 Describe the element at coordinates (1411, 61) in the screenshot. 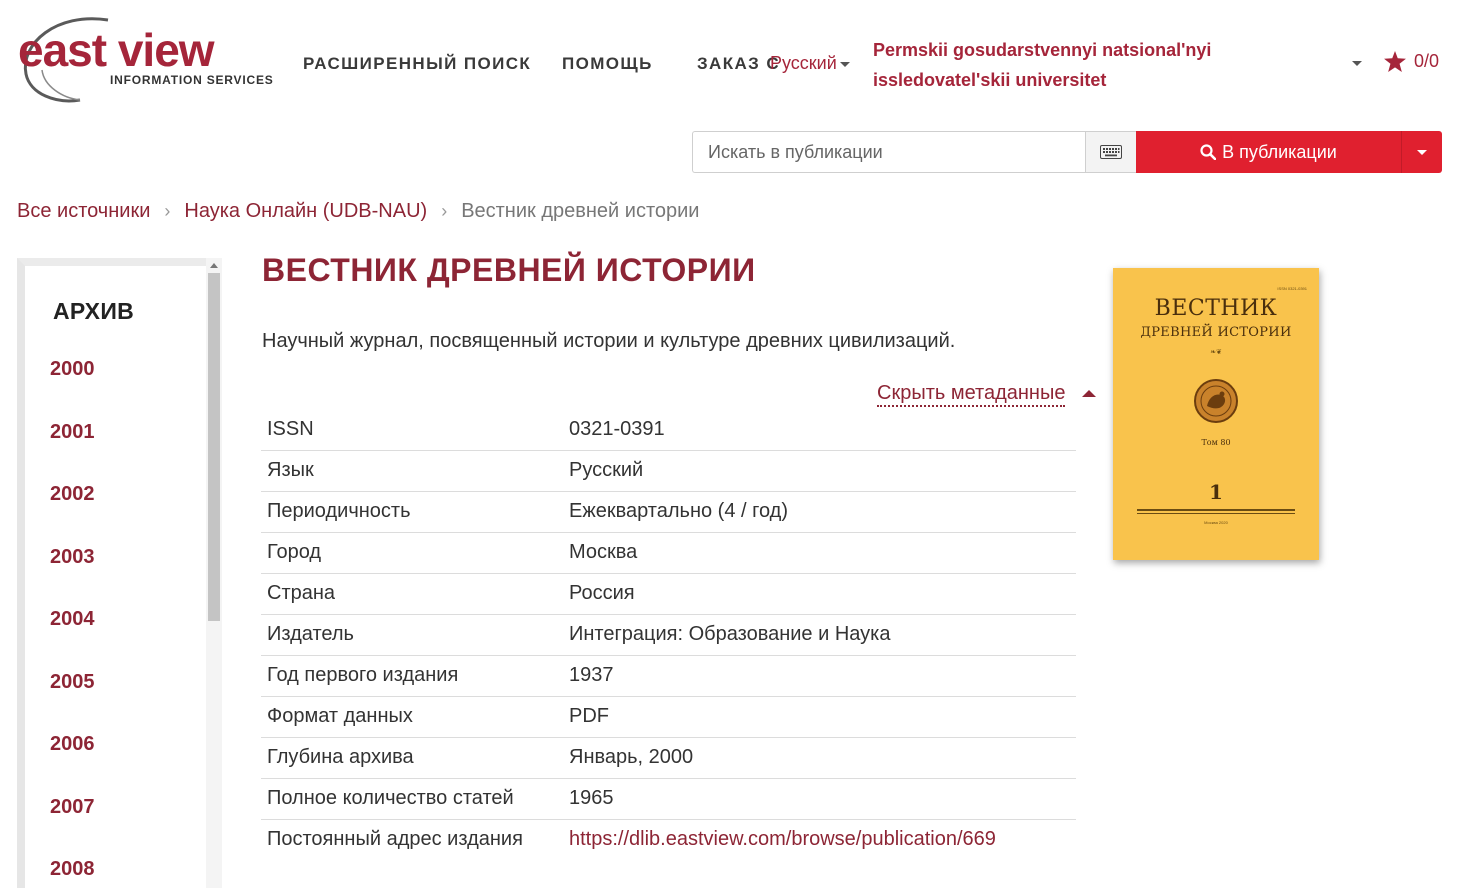

I see `favorites-counter: 0/0` at that location.